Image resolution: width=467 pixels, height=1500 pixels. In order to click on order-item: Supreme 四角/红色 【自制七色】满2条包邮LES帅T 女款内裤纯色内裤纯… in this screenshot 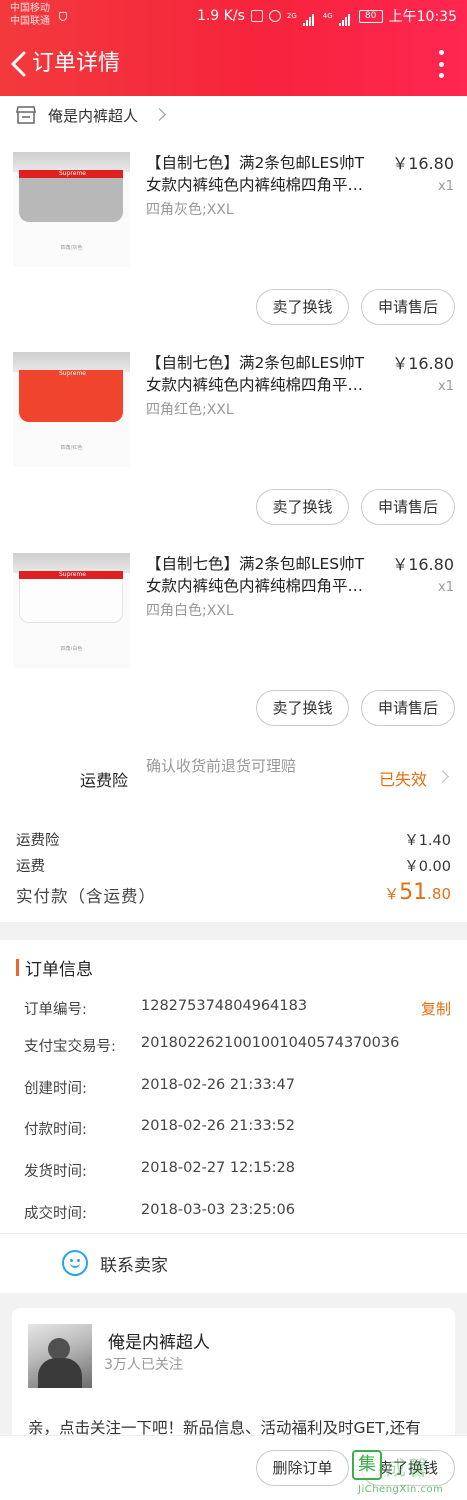, I will do `click(233, 452)`.